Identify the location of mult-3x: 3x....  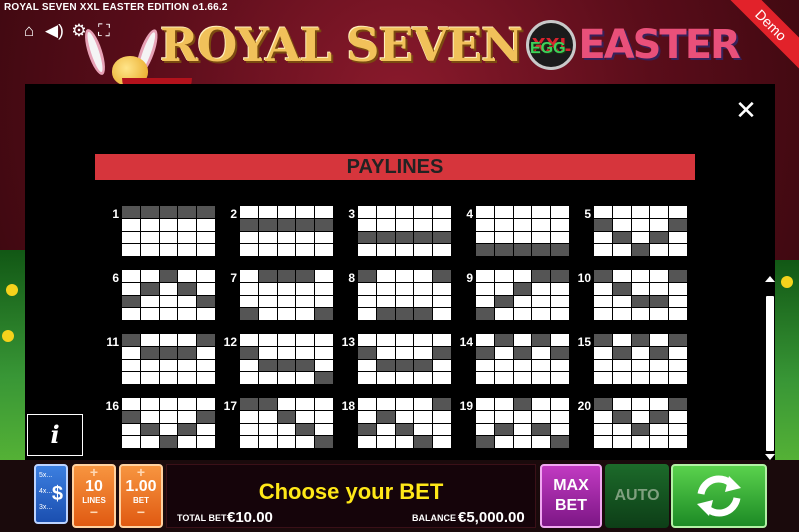
(46, 507).